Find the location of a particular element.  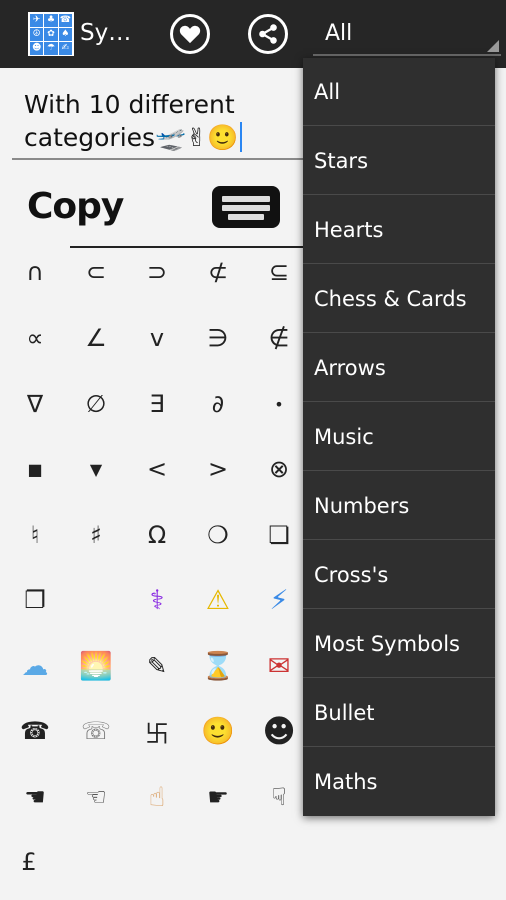

symbol-cell: < is located at coordinates (157, 469).